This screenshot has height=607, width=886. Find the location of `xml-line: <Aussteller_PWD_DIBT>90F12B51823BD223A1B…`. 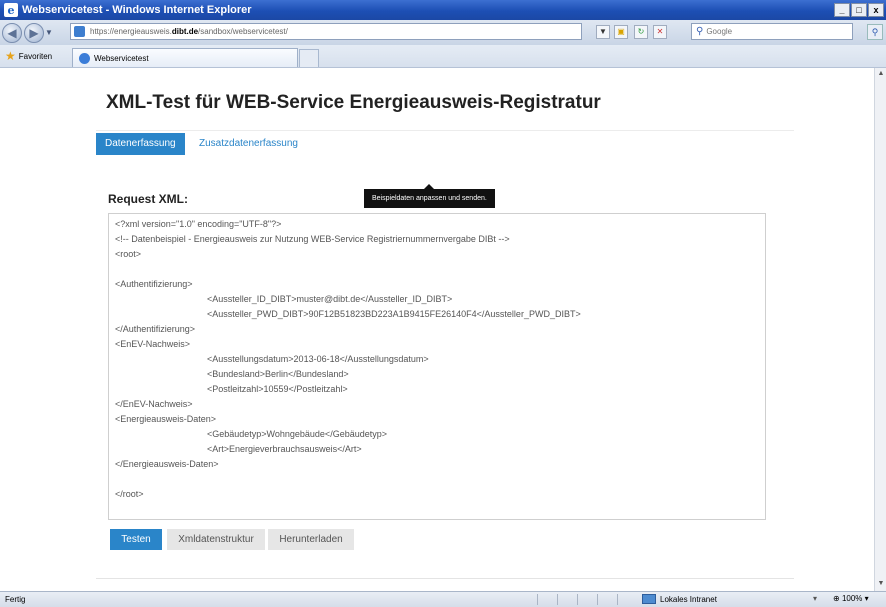

xml-line: <Aussteller_PWD_DIBT>90F12B51823BD223A1B… is located at coordinates (394, 314).